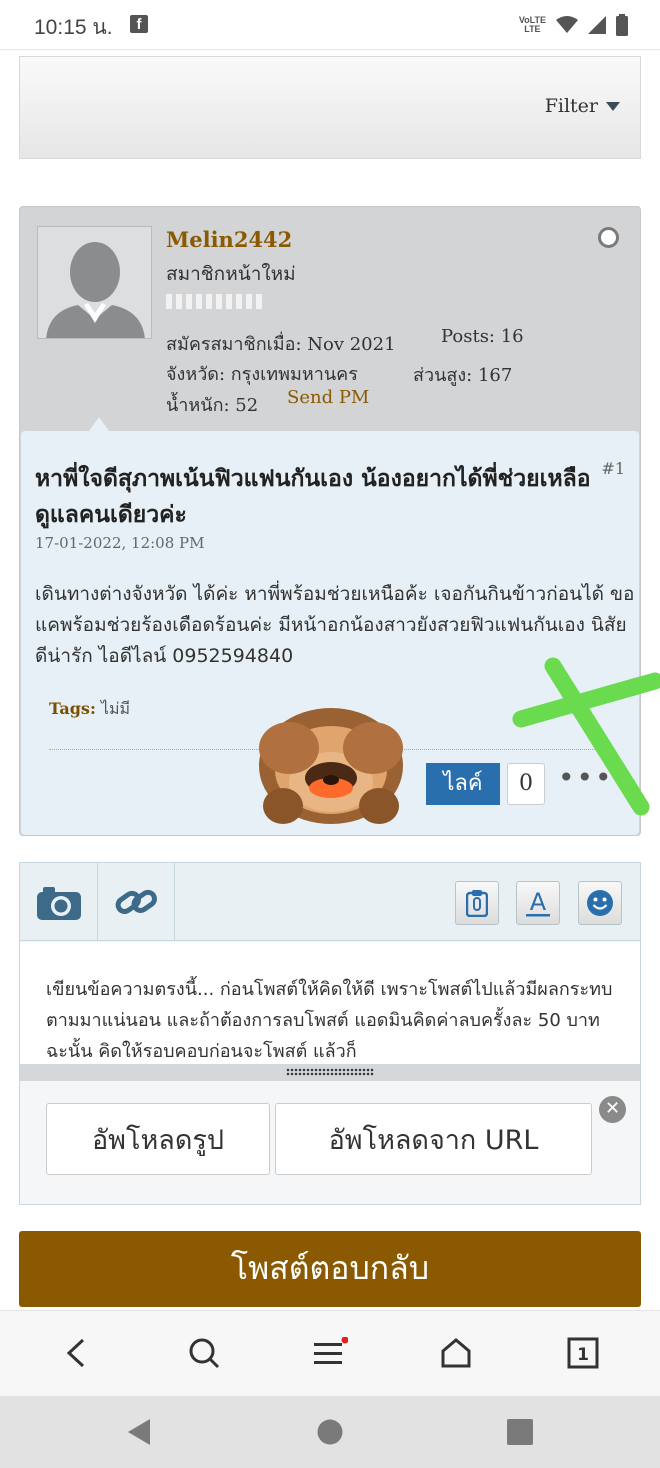 The width and height of the screenshot is (660, 1468). I want to click on link-icon, so click(136, 901).